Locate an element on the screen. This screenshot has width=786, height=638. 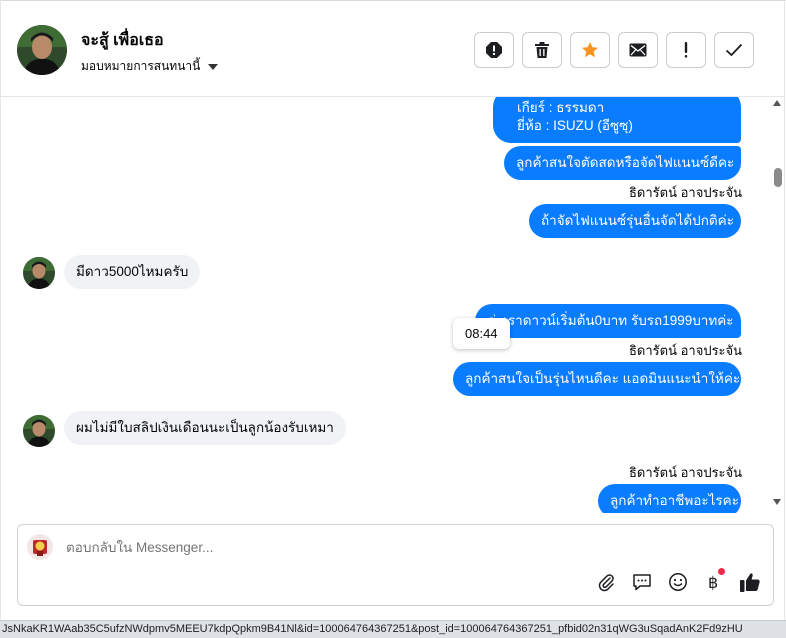
message-text: ลูกค้าทำอาชีพอะไรคะ is located at coordinates (674, 500).